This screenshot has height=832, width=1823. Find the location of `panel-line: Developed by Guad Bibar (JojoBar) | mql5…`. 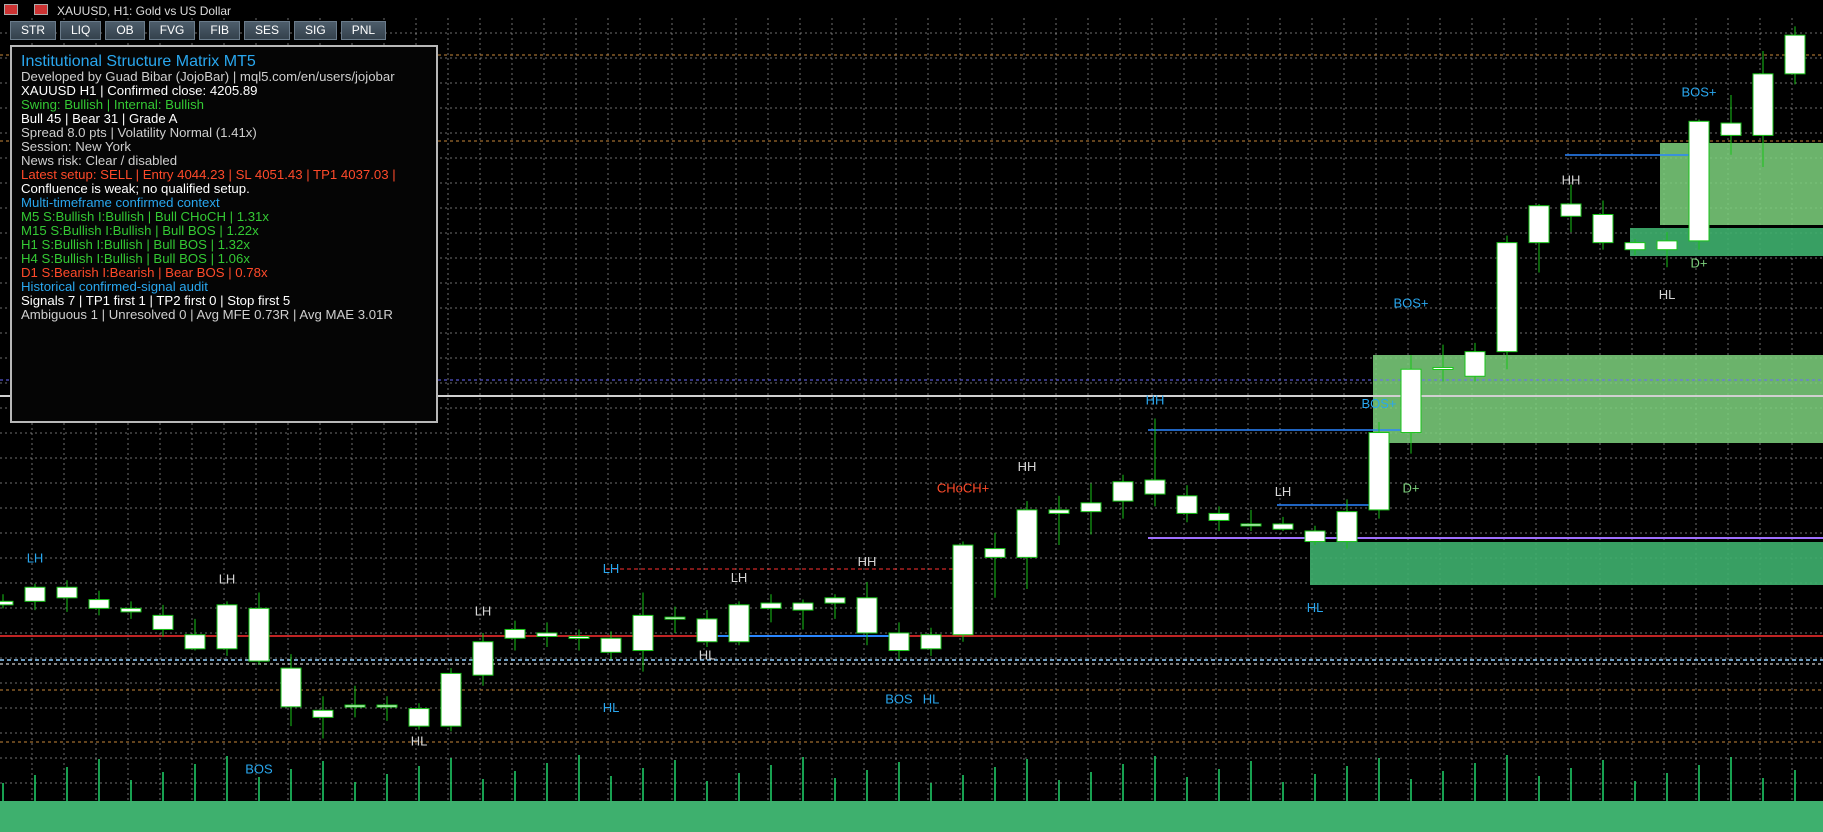

panel-line: Developed by Guad Bibar (JojoBar) | mql5… is located at coordinates (208, 76).